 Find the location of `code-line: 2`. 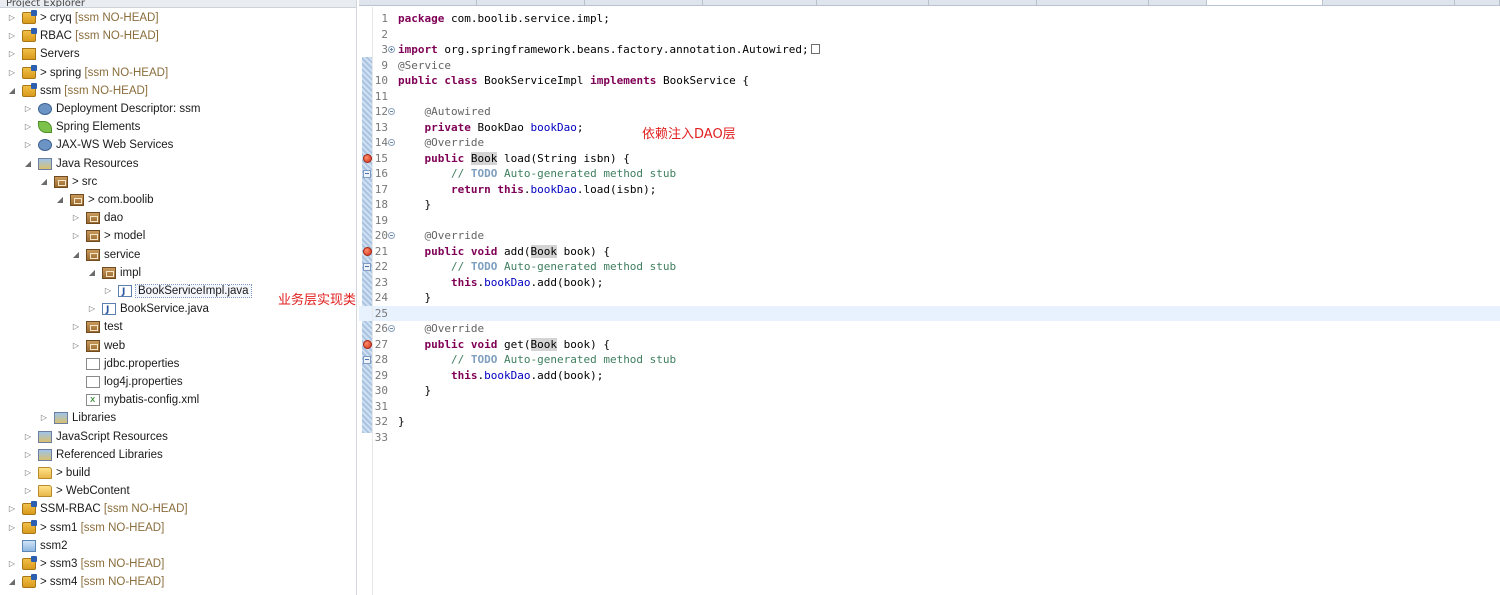

code-line: 2 is located at coordinates (929, 35).